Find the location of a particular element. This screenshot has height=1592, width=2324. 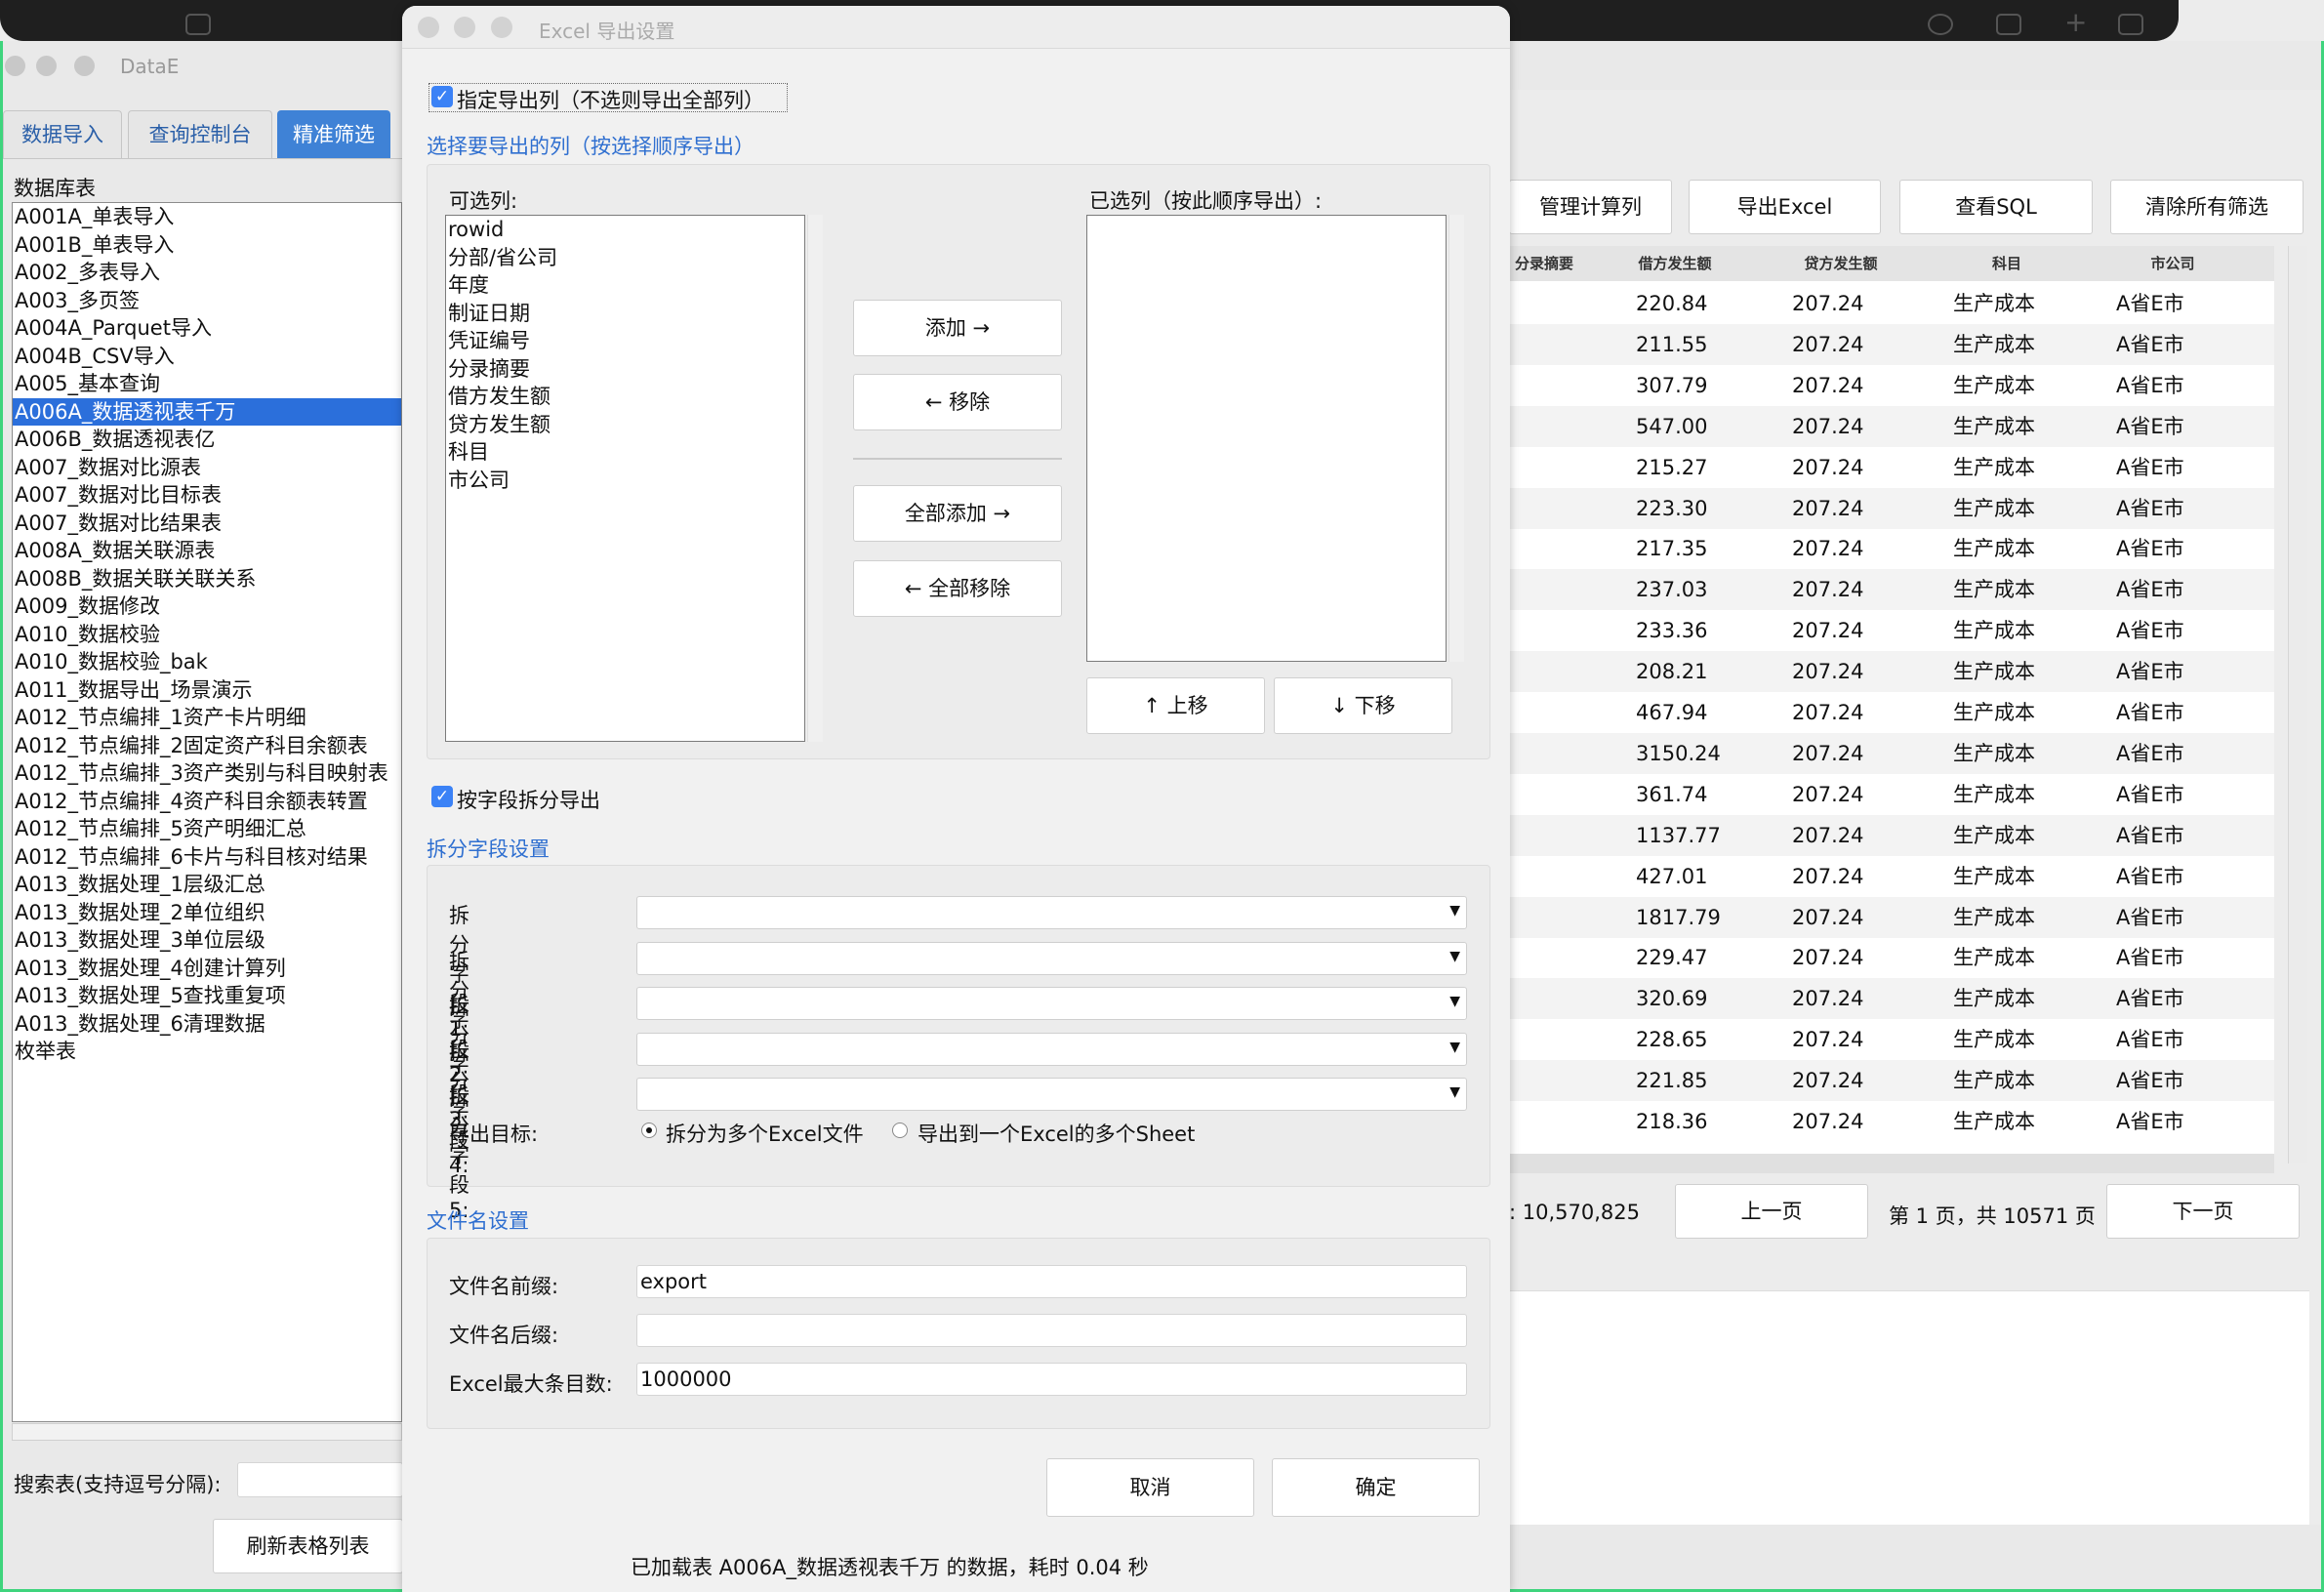

manage-calc-columns-button: 管理计算列 is located at coordinates (1590, 207).